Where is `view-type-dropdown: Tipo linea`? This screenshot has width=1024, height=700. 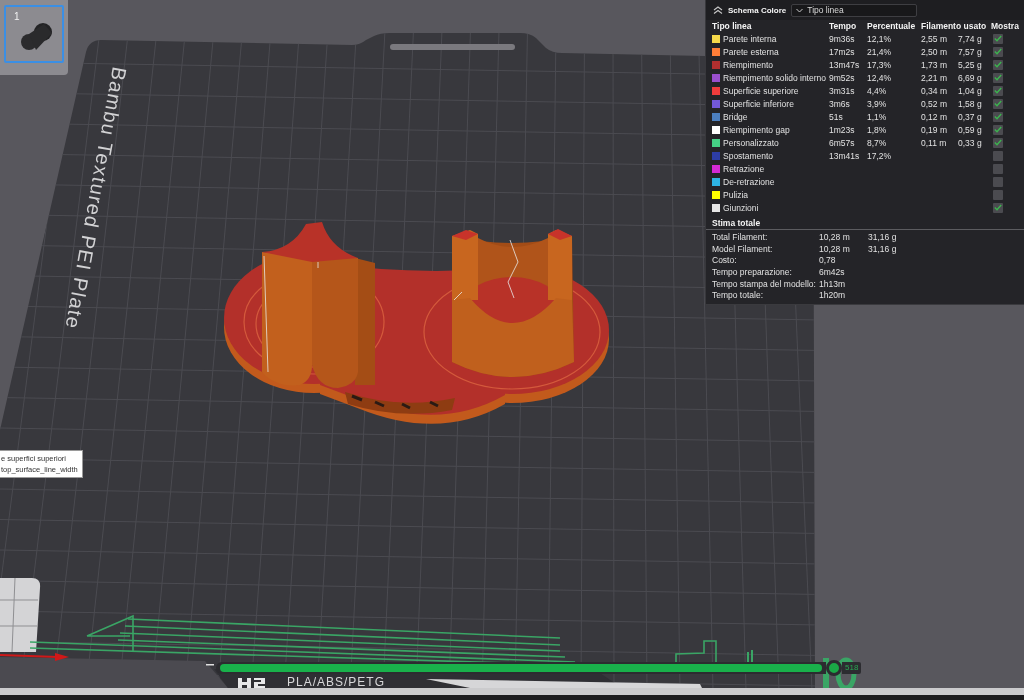
view-type-dropdown: Tipo linea is located at coordinates (854, 10).